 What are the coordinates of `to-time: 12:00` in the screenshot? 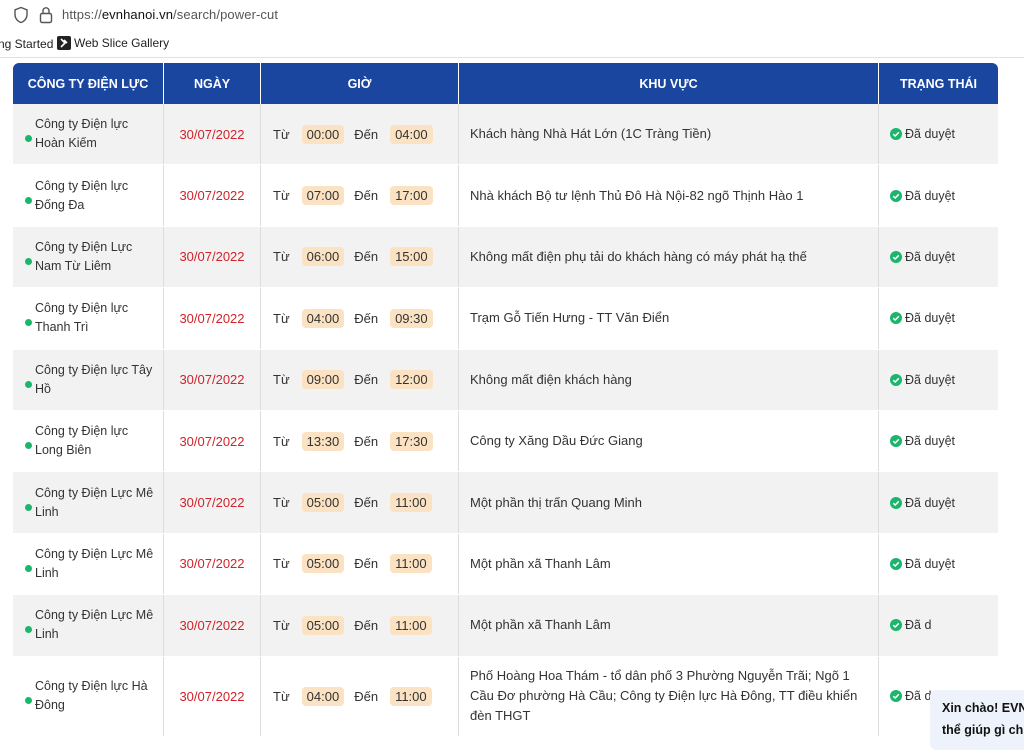 It's located at (411, 380).